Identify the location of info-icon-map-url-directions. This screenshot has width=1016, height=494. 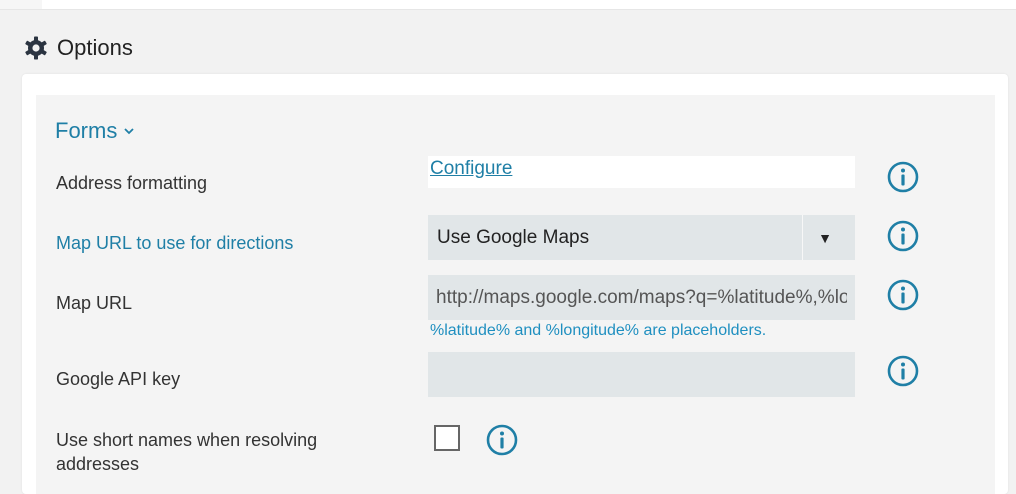
(903, 236).